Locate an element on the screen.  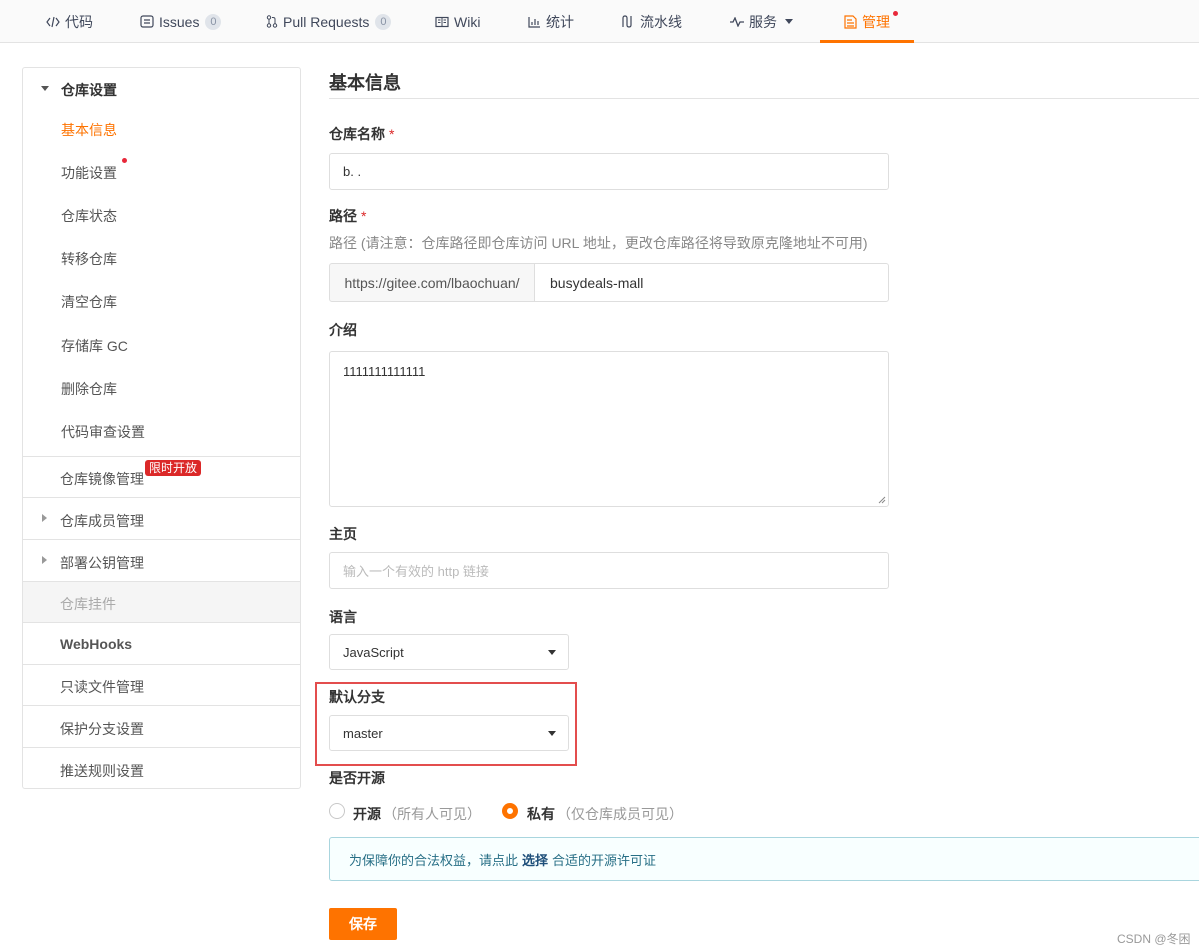
sidebar-section-readonly-files: 只读文件管理 is located at coordinates (161, 684).